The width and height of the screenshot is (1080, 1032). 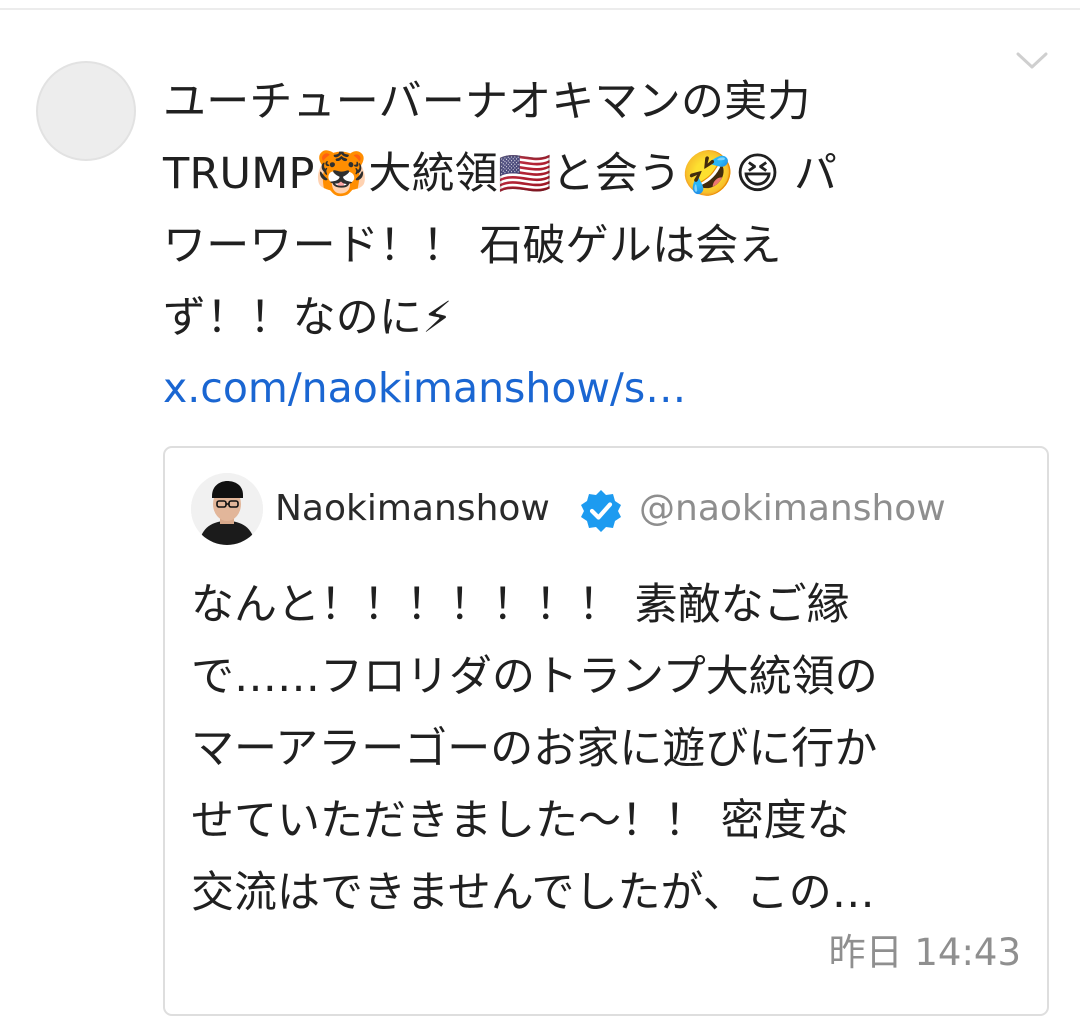 What do you see at coordinates (924, 952) in the screenshot?
I see `quoted-post-timestamp: 昨日 14:43` at bounding box center [924, 952].